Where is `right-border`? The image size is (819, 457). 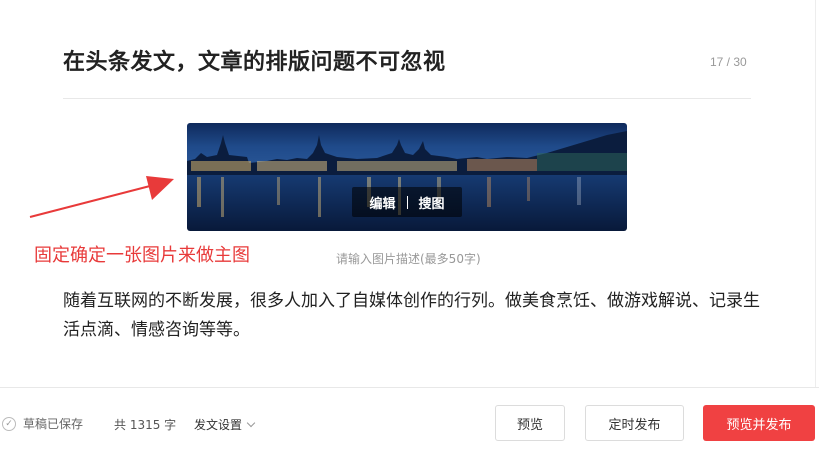 right-border is located at coordinates (815, 193).